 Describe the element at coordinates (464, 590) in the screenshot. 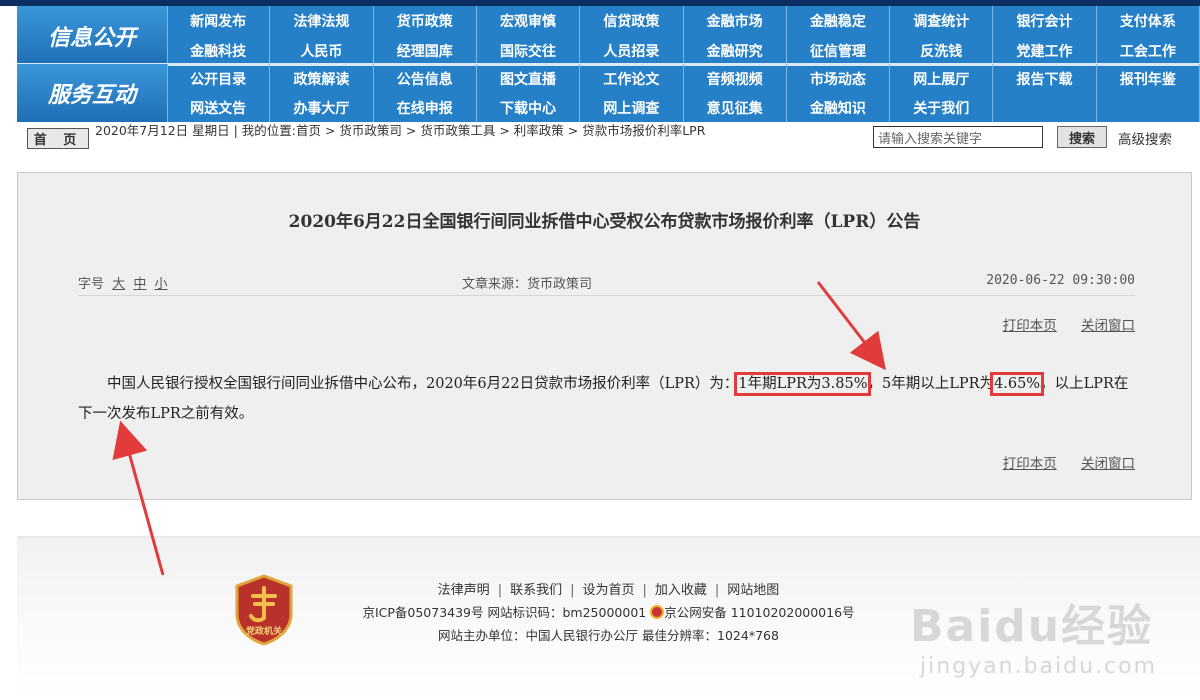

I see `footer-link-legal: 法律声明` at that location.